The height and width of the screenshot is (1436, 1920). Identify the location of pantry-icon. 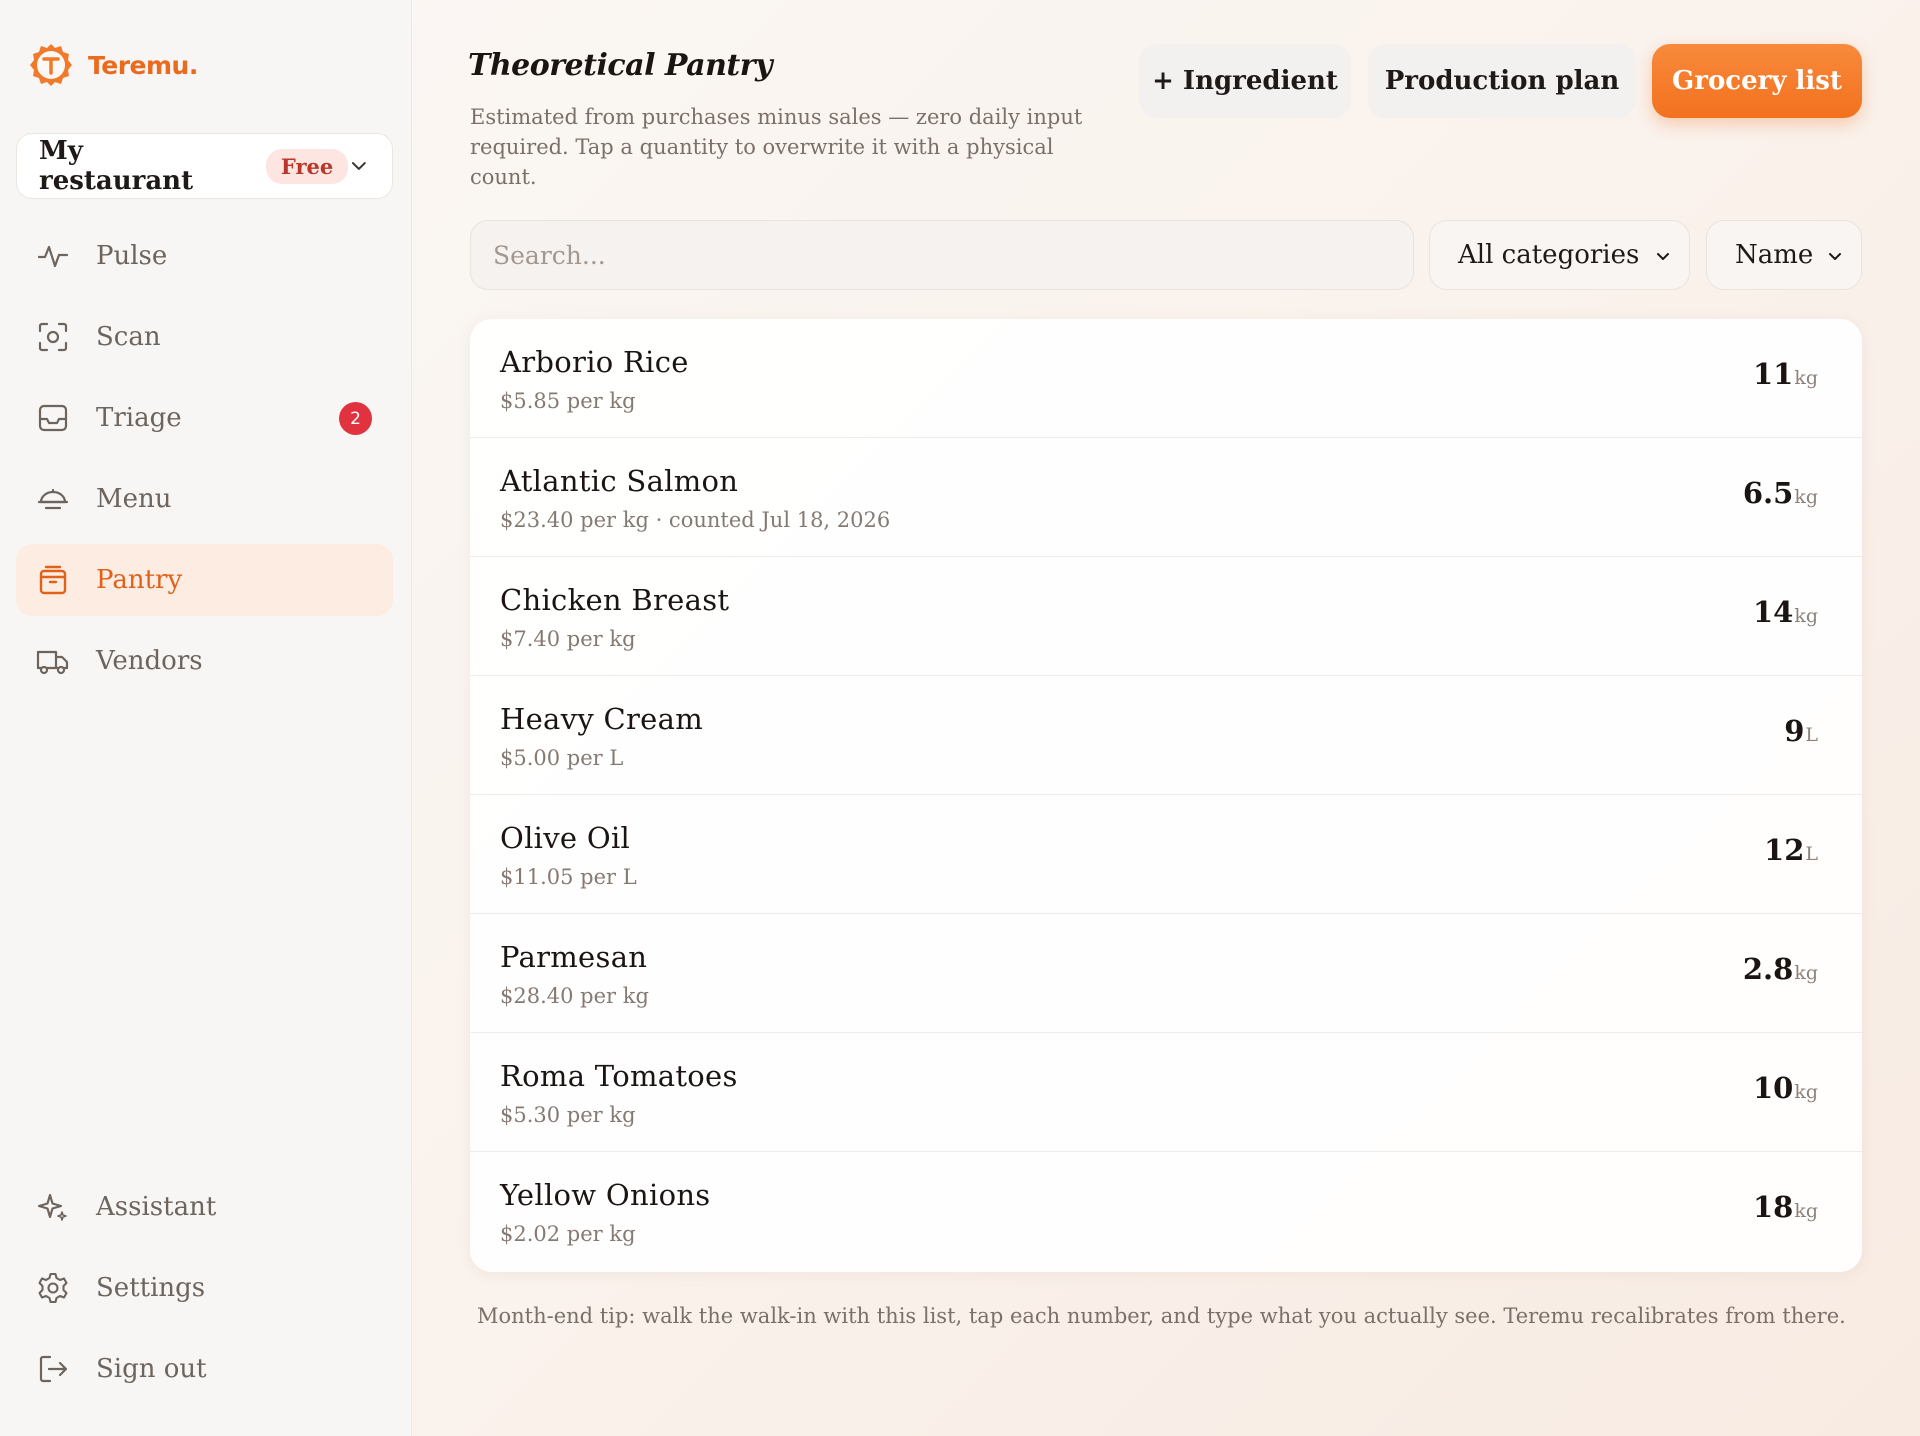
(53, 580).